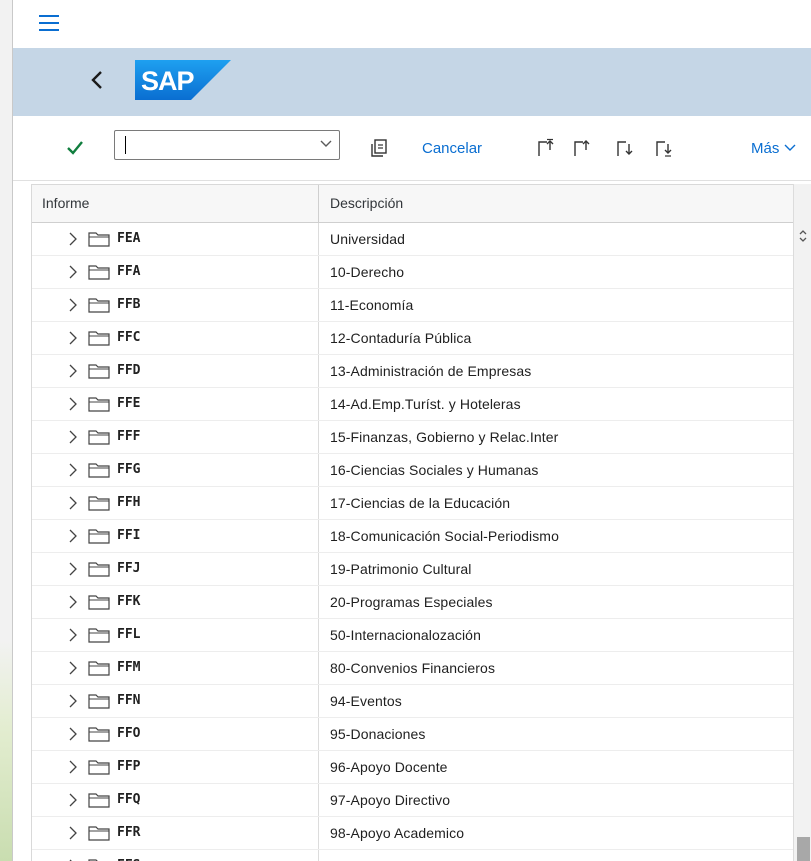 Image resolution: width=811 pixels, height=861 pixels. What do you see at coordinates (128, 855) in the screenshot?
I see `report-code: FFS` at bounding box center [128, 855].